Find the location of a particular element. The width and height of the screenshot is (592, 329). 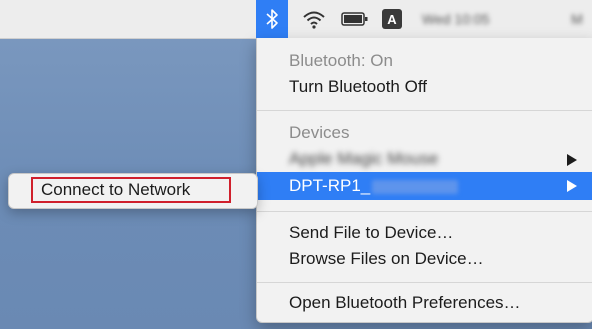

device-item-dpt-rp1: DPT-RP1_ is located at coordinates (424, 186).